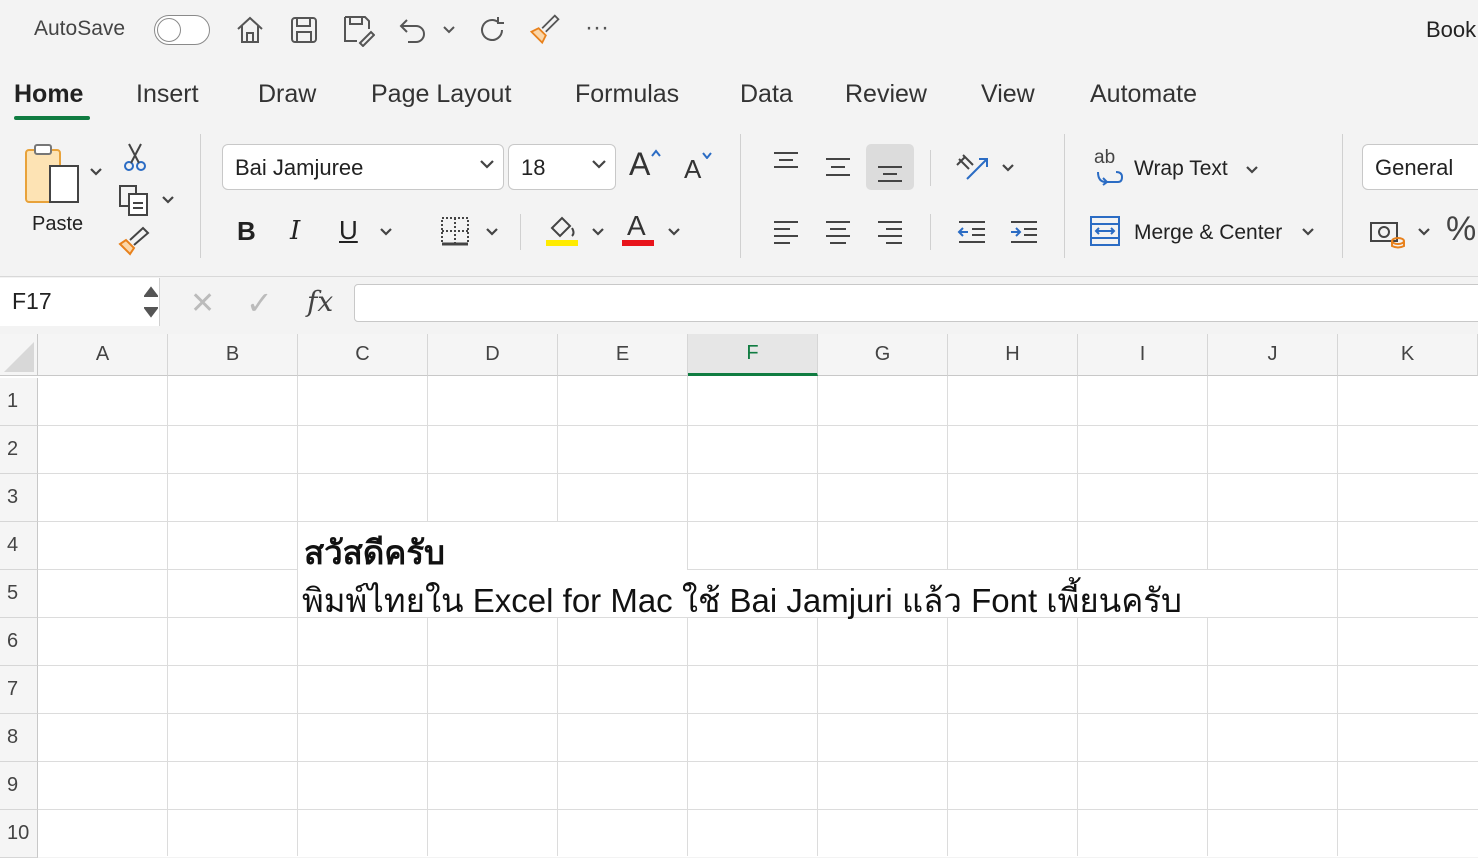 The width and height of the screenshot is (1478, 858). Describe the element at coordinates (19, 690) in the screenshot. I see `row-header-7: 7` at that location.